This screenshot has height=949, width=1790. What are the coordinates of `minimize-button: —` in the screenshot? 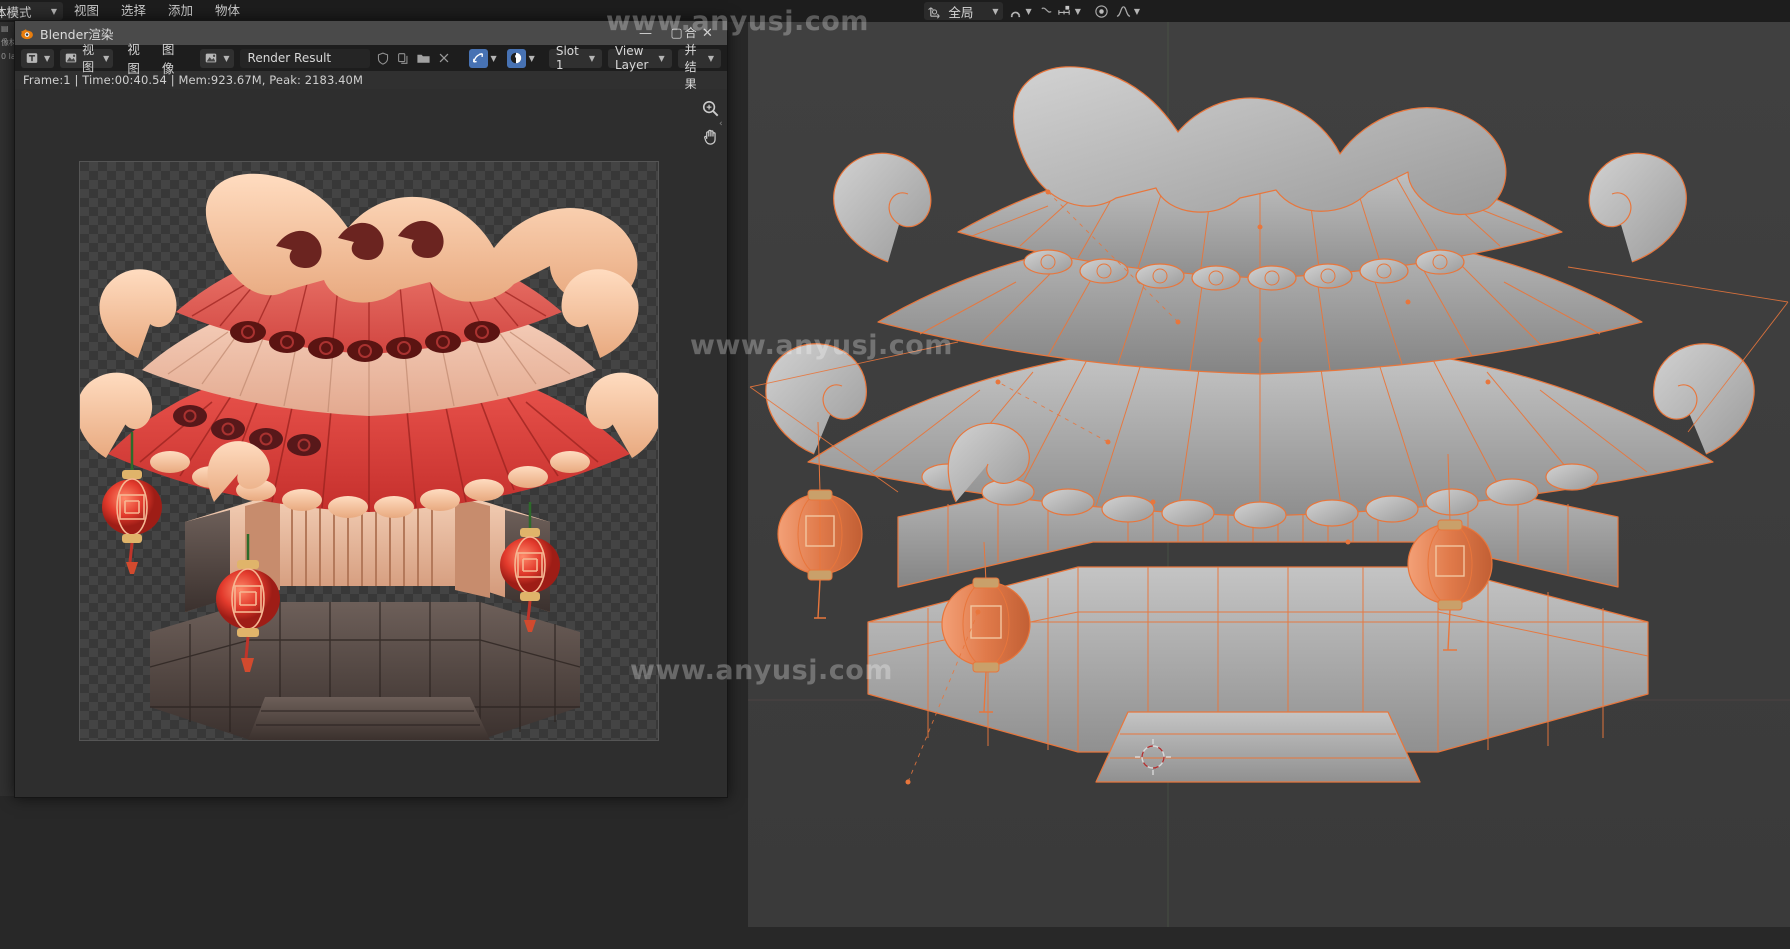 It's located at (645, 33).